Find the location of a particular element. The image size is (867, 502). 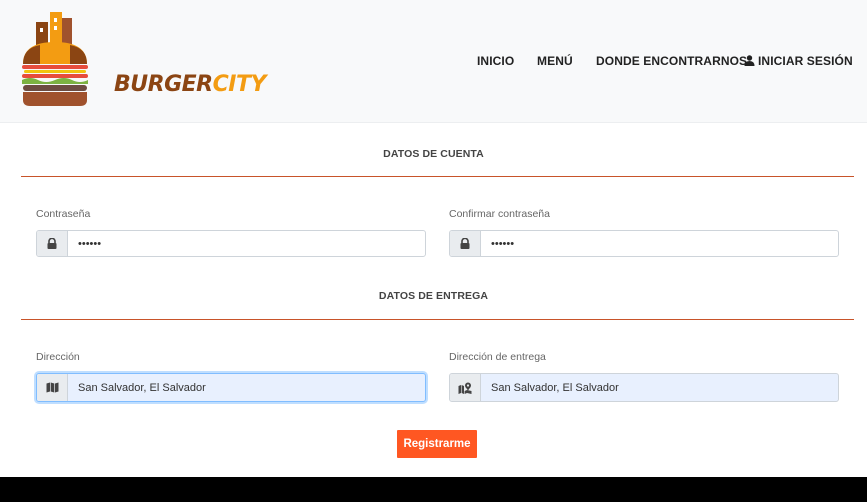

user-icon is located at coordinates (749, 60).